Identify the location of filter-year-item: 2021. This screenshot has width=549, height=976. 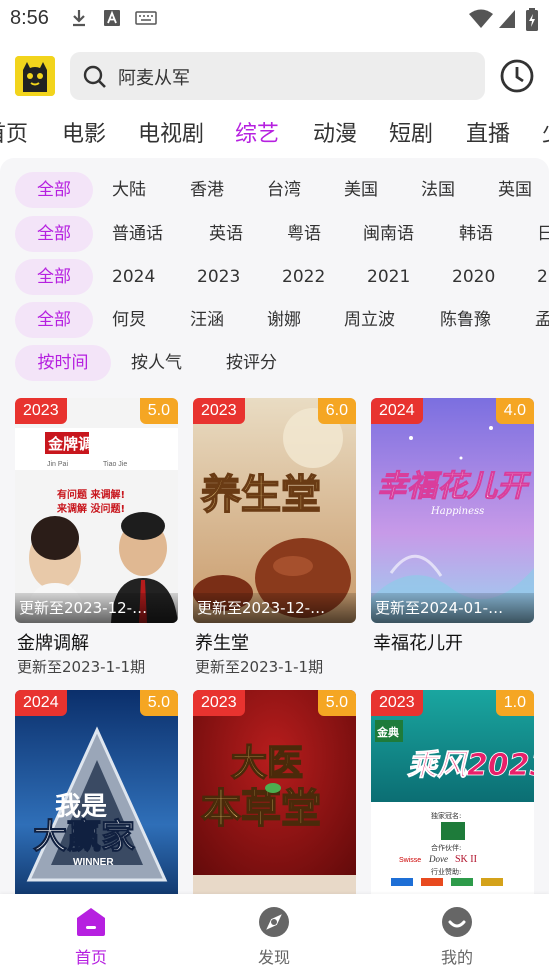
(388, 277).